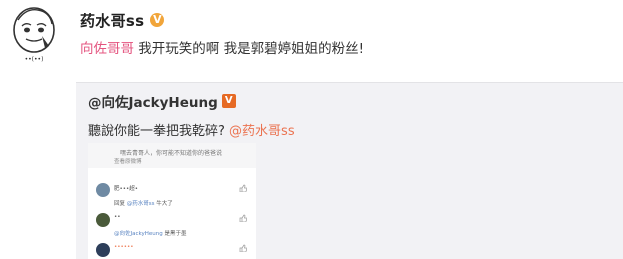 The height and width of the screenshot is (259, 623). Describe the element at coordinates (112, 20) in the screenshot. I see `author-name: 药水哥ss` at that location.